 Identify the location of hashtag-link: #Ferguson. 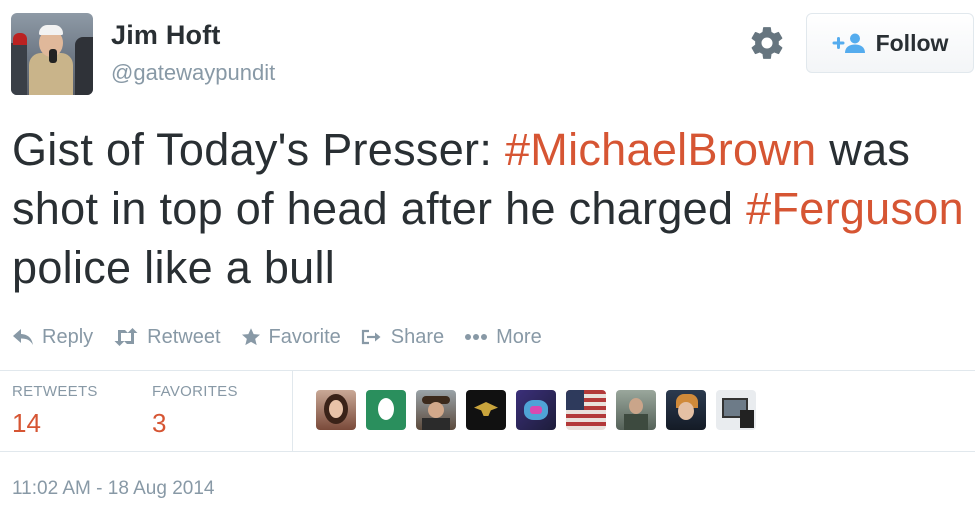
(855, 208).